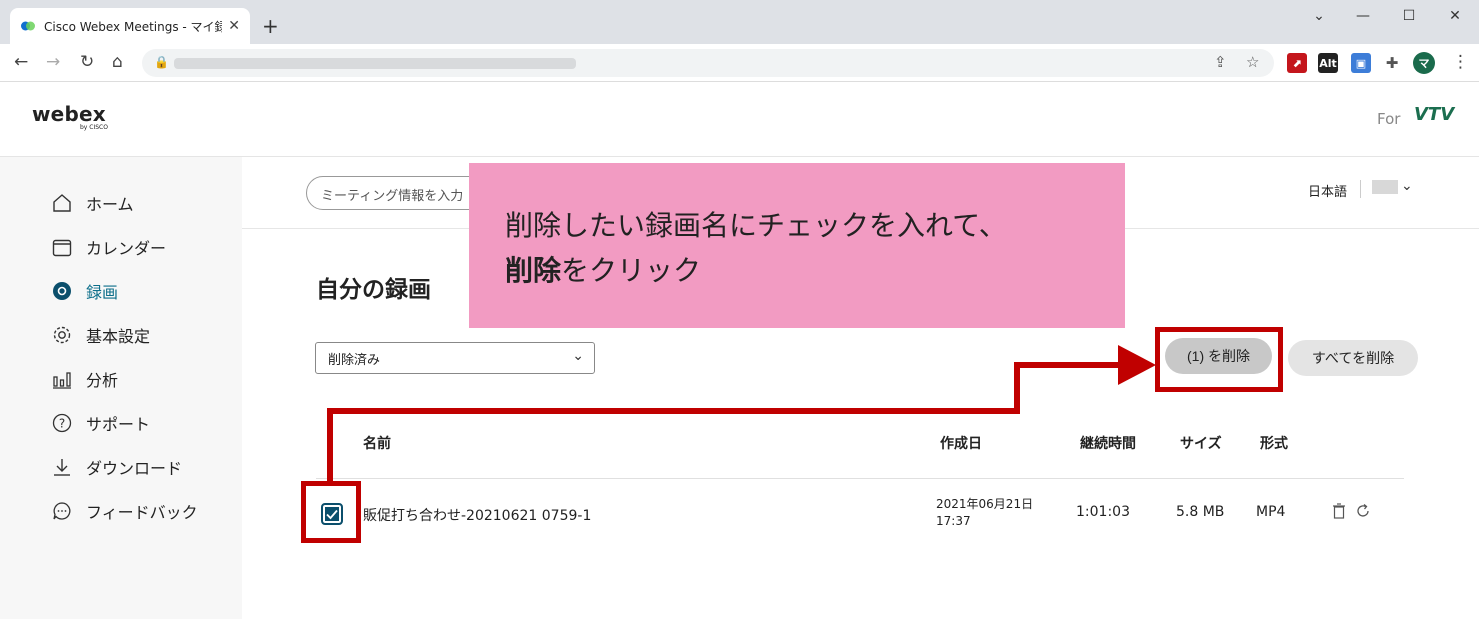 This screenshot has height=619, width=1479. What do you see at coordinates (1392, 63) in the screenshot?
I see `extensions-puzzle-icon: ✚` at bounding box center [1392, 63].